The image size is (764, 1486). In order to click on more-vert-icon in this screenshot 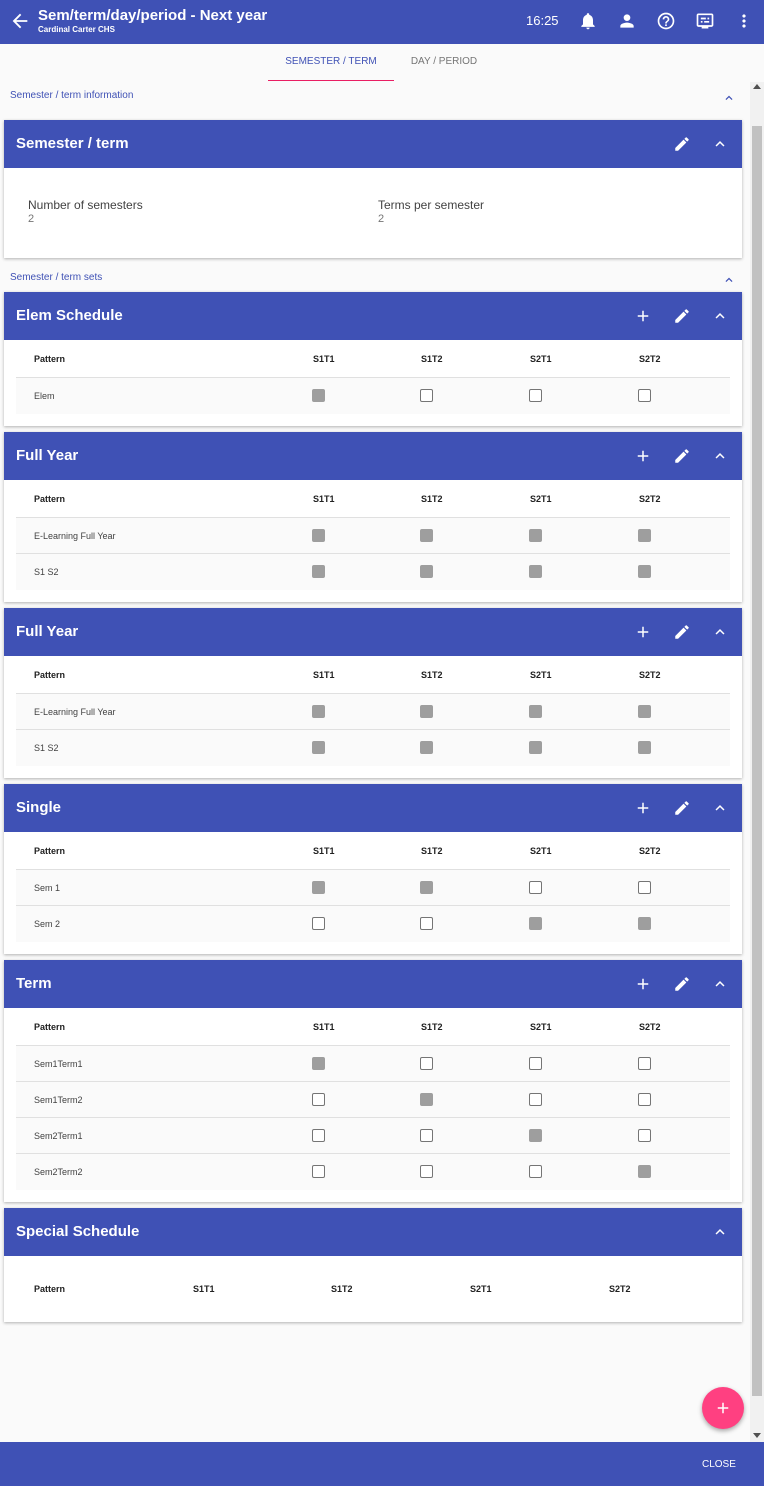, I will do `click(744, 21)`.